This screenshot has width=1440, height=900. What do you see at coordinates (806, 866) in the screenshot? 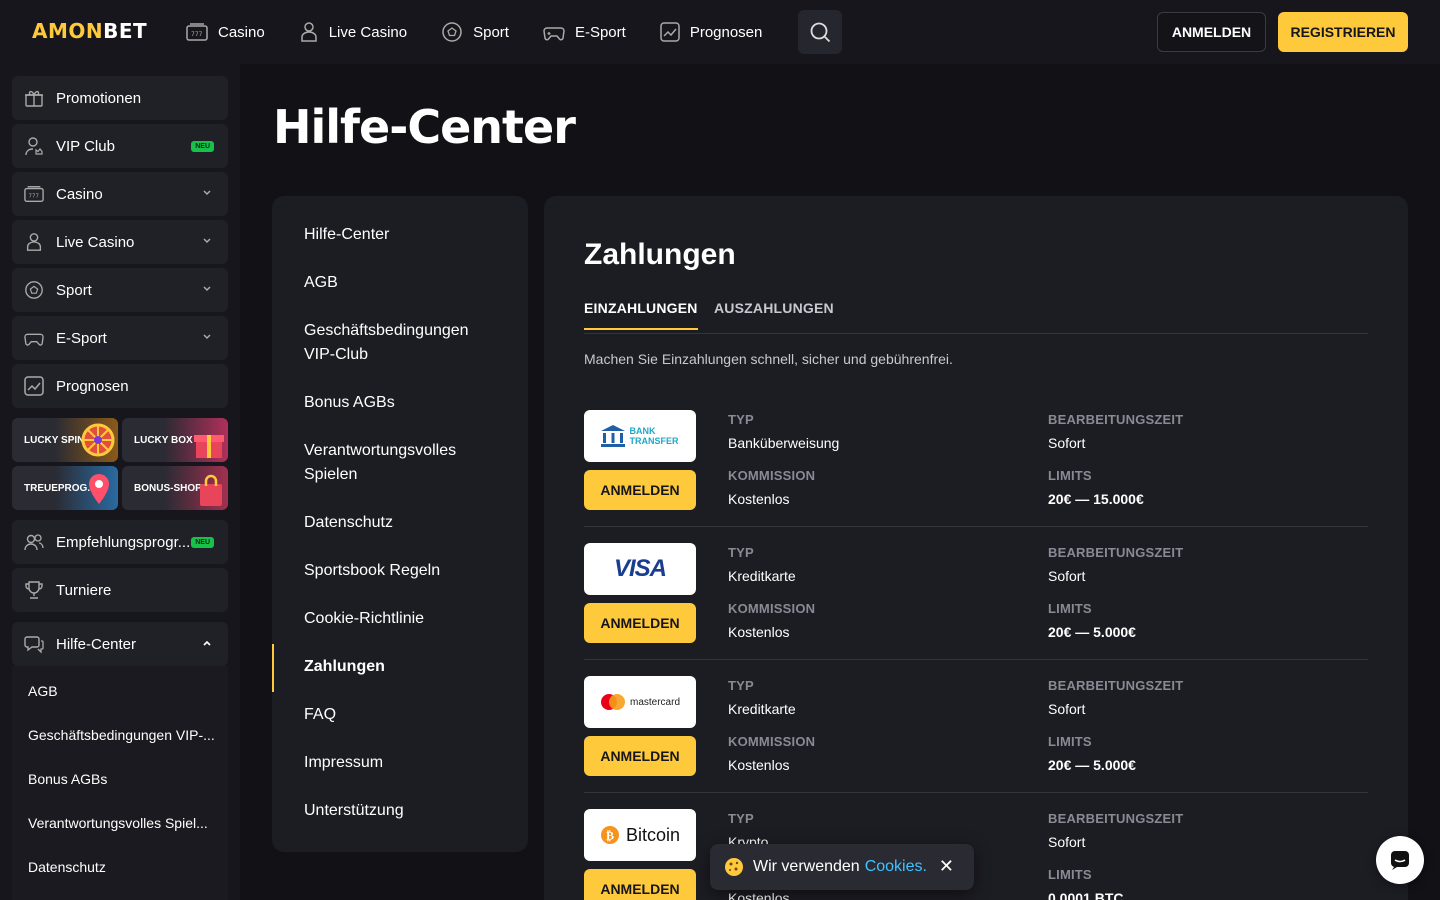
I see `cookie-text: Wir verwenden` at bounding box center [806, 866].